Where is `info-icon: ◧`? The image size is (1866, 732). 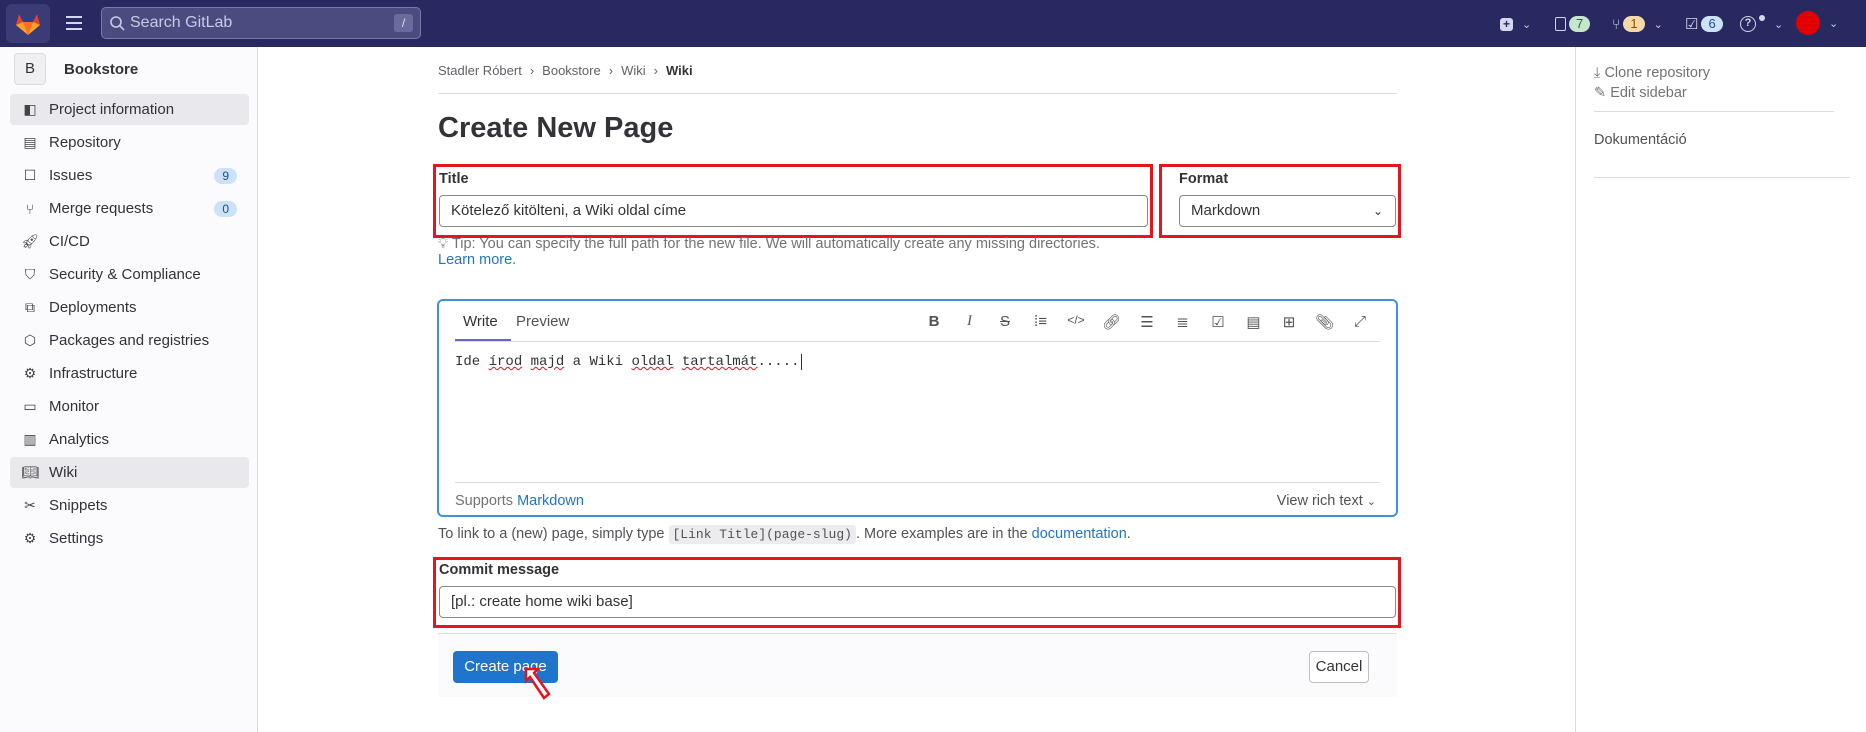
info-icon: ◧ is located at coordinates (30, 109).